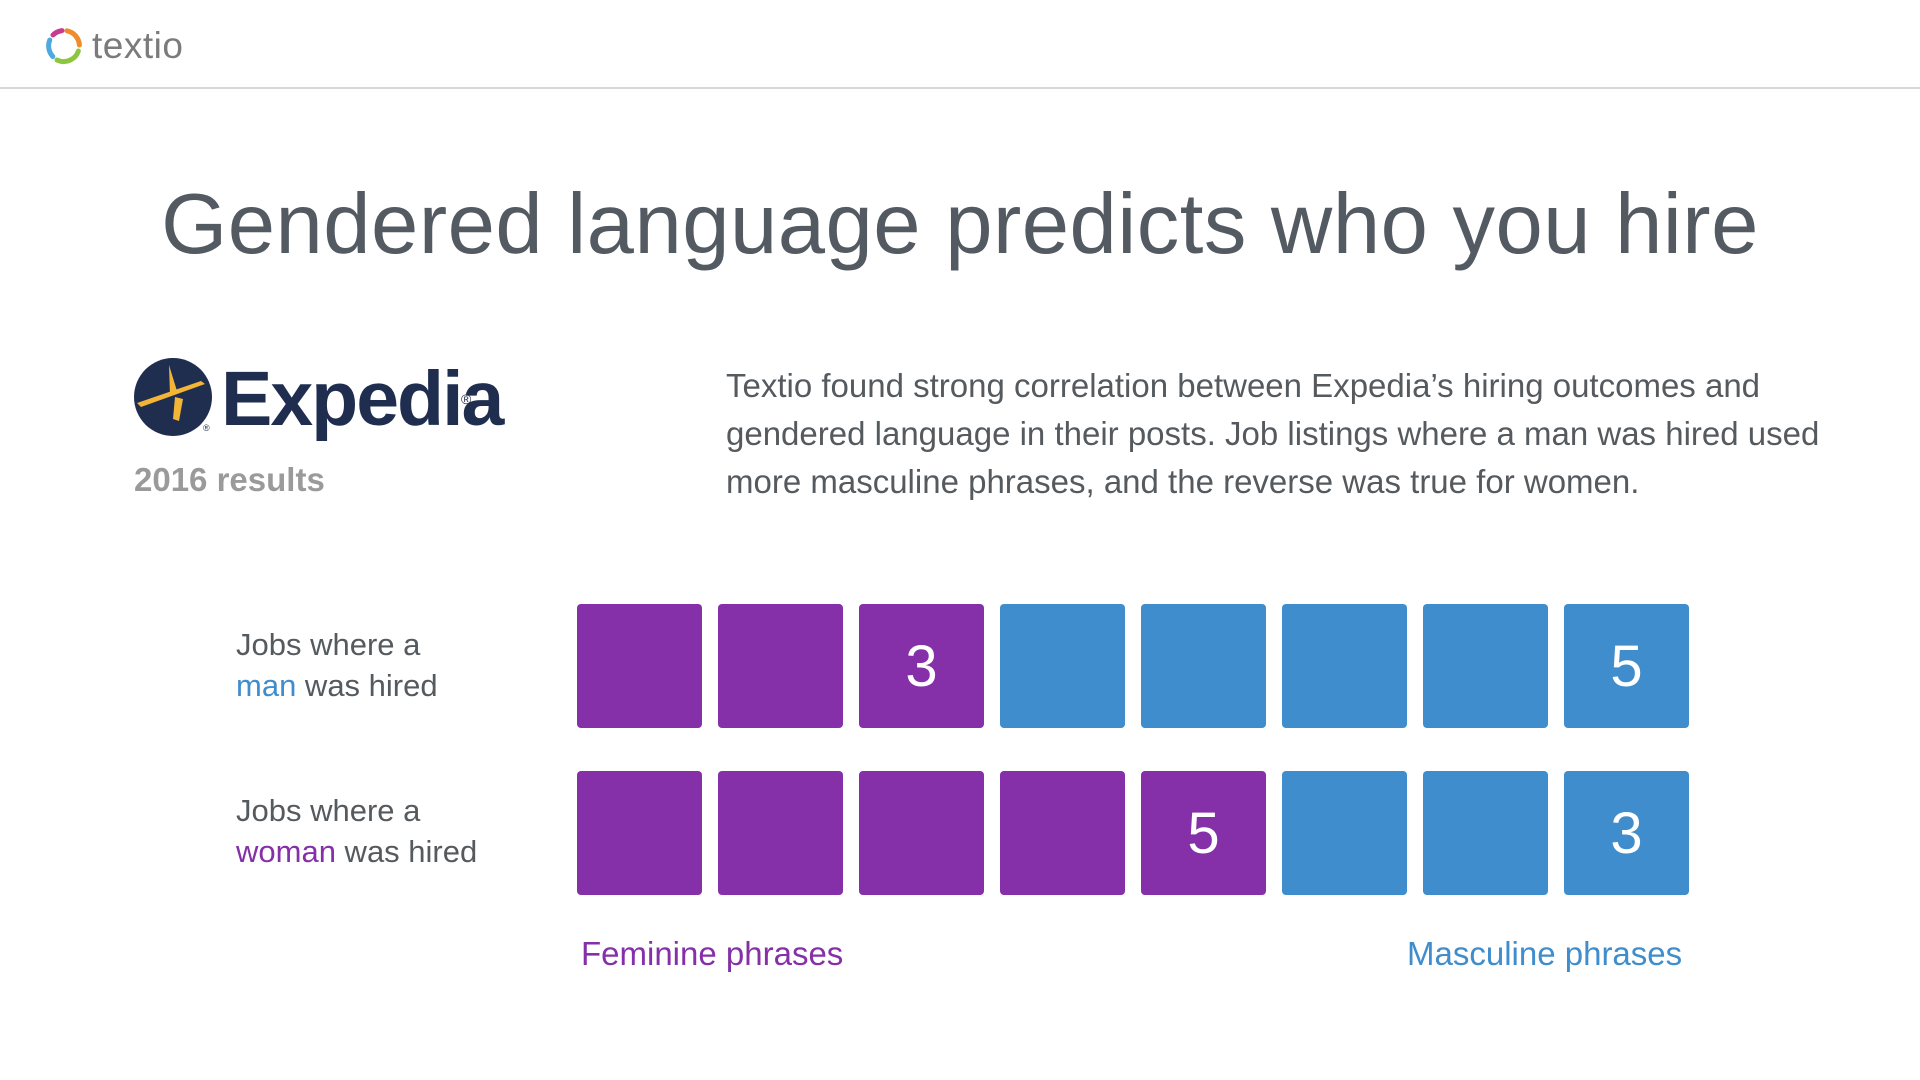 Image resolution: width=1920 pixels, height=1080 pixels. I want to click on expedia-plane-globe-icon, so click(173, 397).